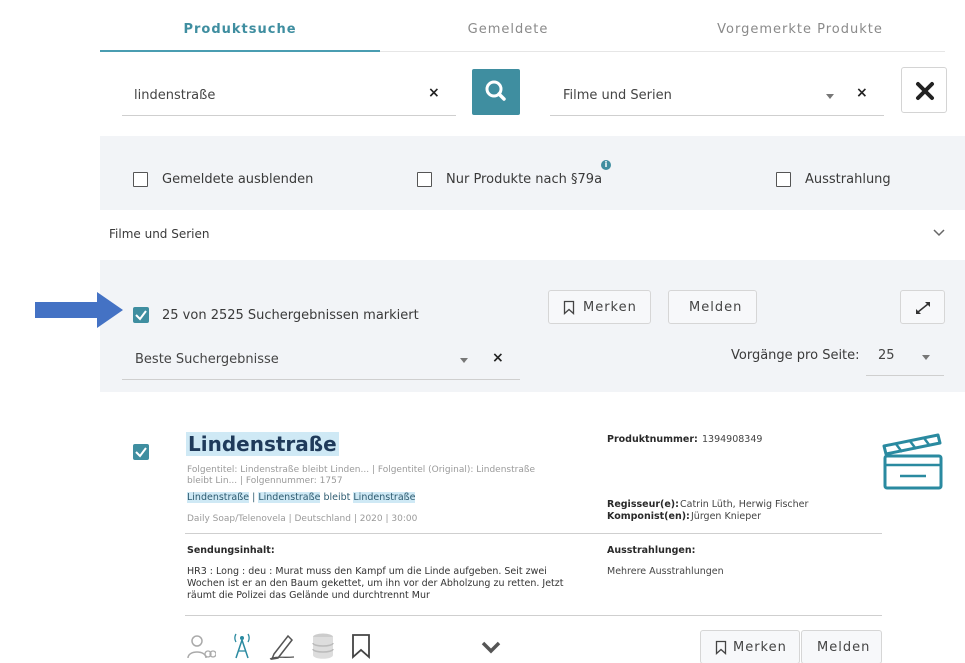 The height and width of the screenshot is (663, 965). What do you see at coordinates (321, 360) in the screenshot?
I see `sort-select: Beste Suchergebnisse ×` at bounding box center [321, 360].